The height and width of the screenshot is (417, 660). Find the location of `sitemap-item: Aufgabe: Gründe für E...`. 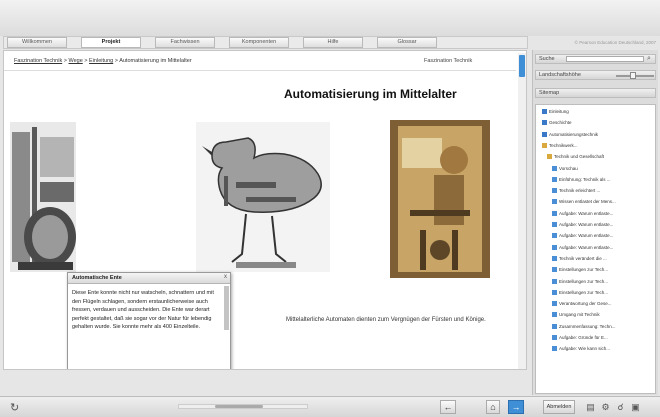

sitemap-item: Aufgabe: Gründe für E... is located at coordinates (580, 339).